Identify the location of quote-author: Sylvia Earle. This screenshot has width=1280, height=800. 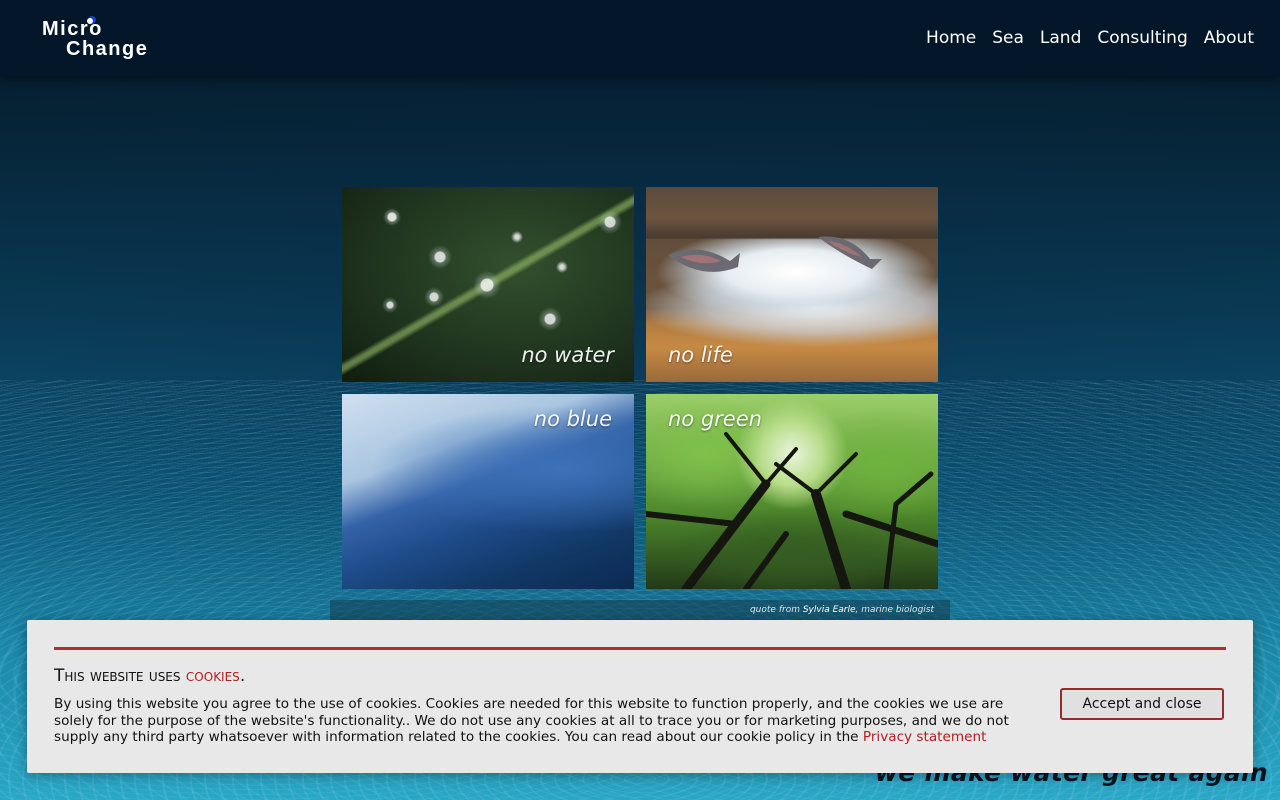
(829, 610).